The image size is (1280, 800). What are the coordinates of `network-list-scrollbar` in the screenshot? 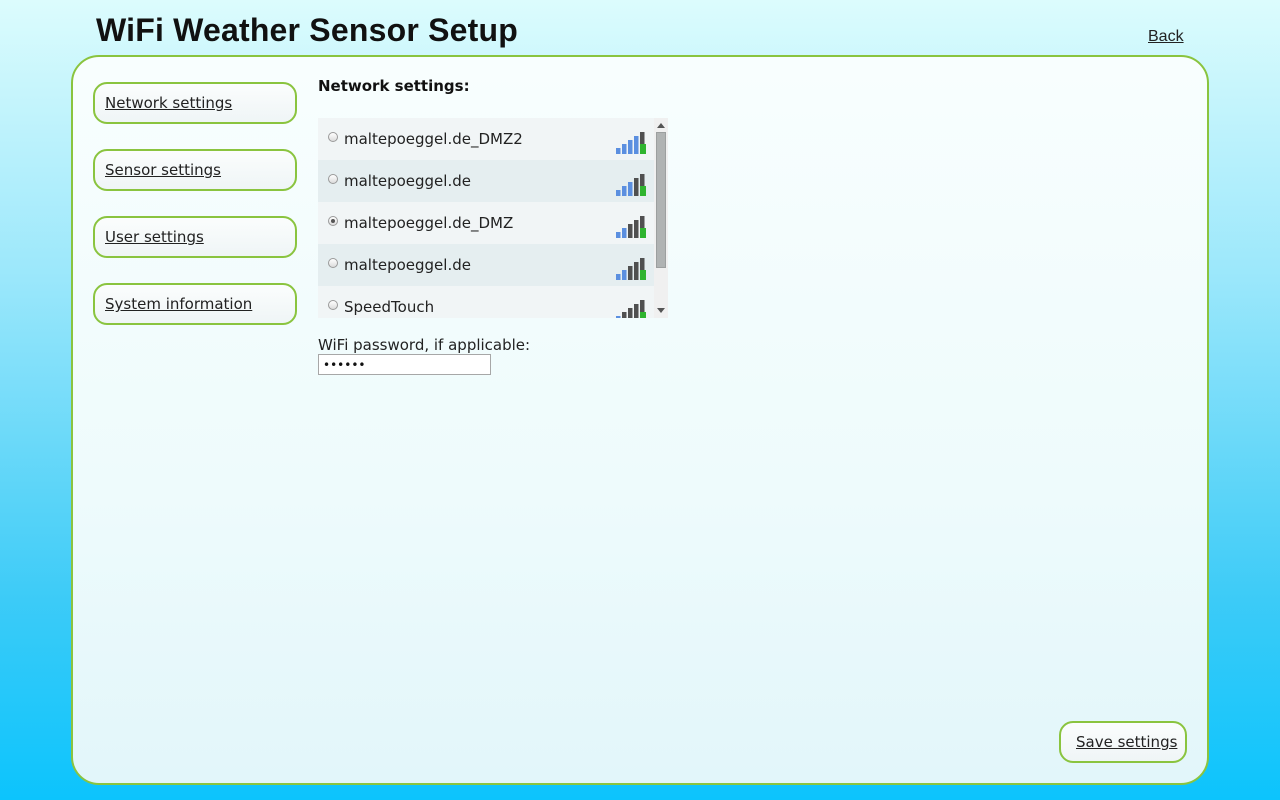 It's located at (661, 218).